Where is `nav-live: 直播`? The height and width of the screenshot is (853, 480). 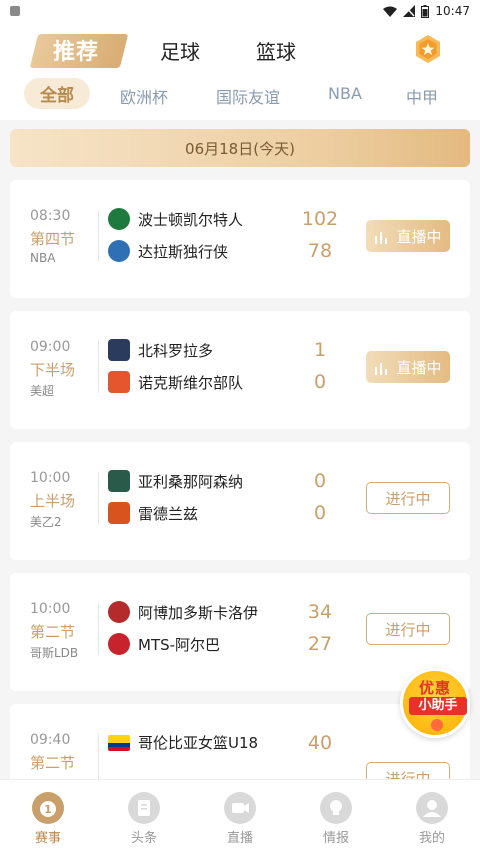 nav-live: 直播 is located at coordinates (240, 816).